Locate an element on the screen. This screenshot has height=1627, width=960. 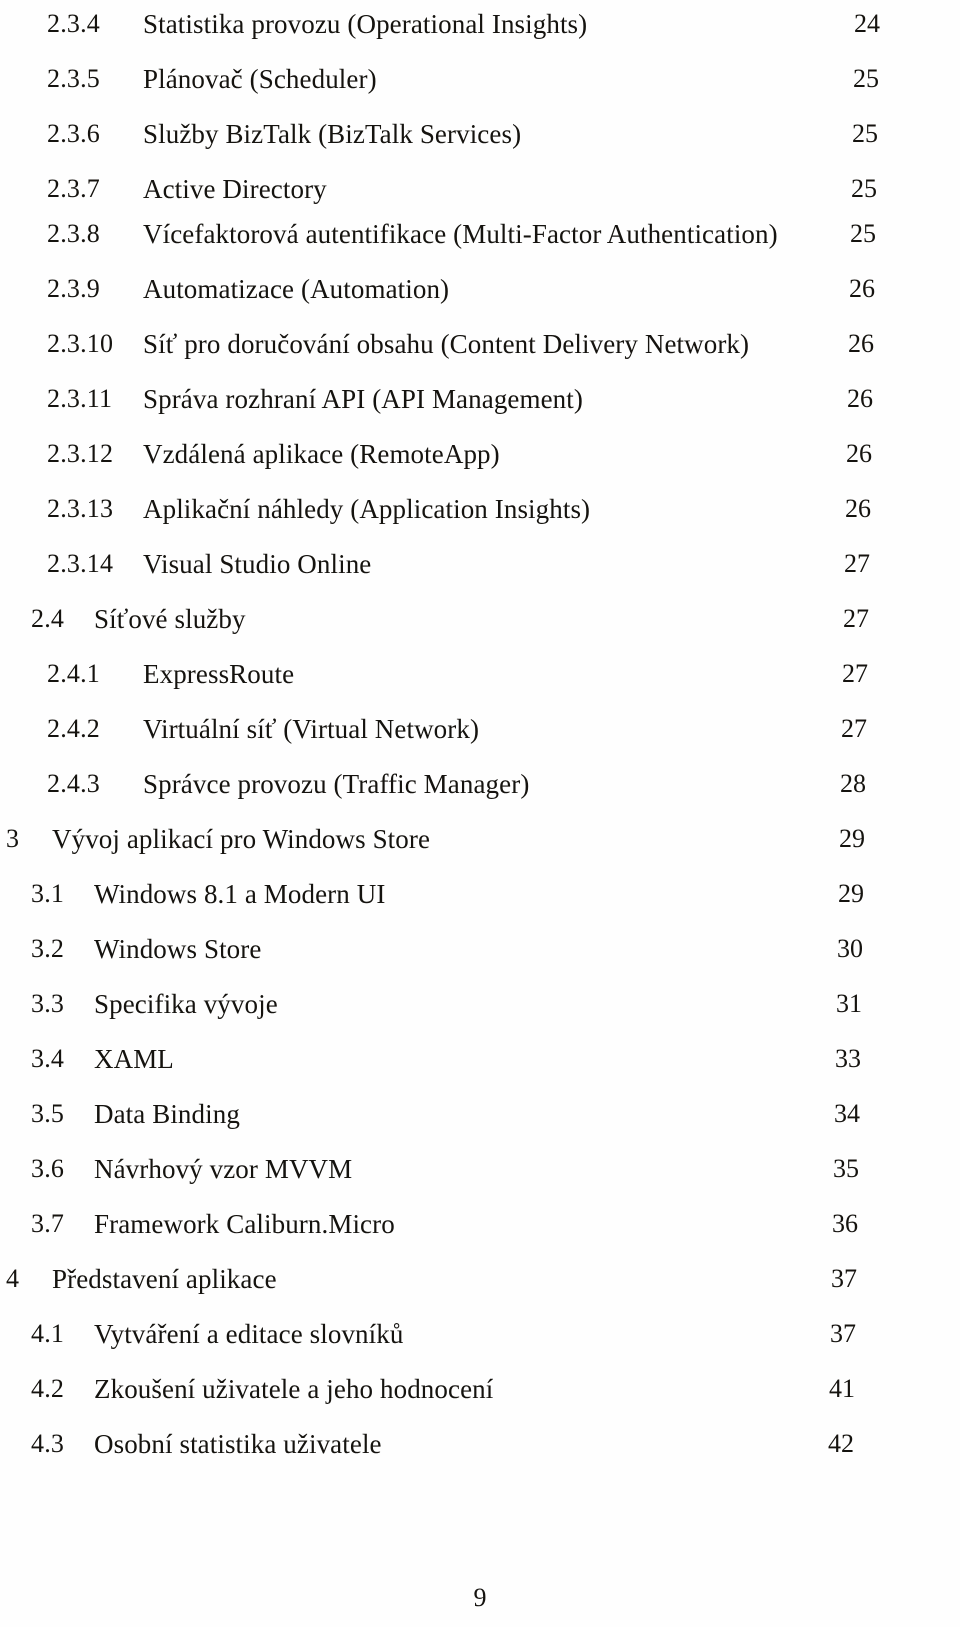
toc-entry-number: 3.7 is located at coordinates (48, 1223).